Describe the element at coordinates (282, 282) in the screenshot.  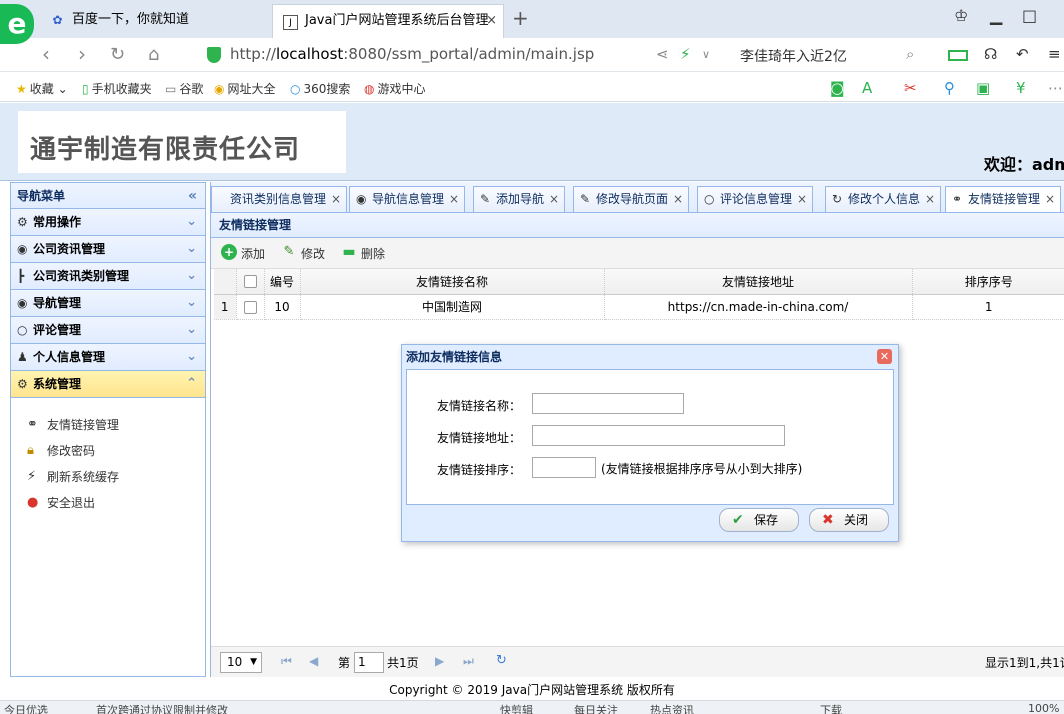
I see `column-header: 编号` at that location.